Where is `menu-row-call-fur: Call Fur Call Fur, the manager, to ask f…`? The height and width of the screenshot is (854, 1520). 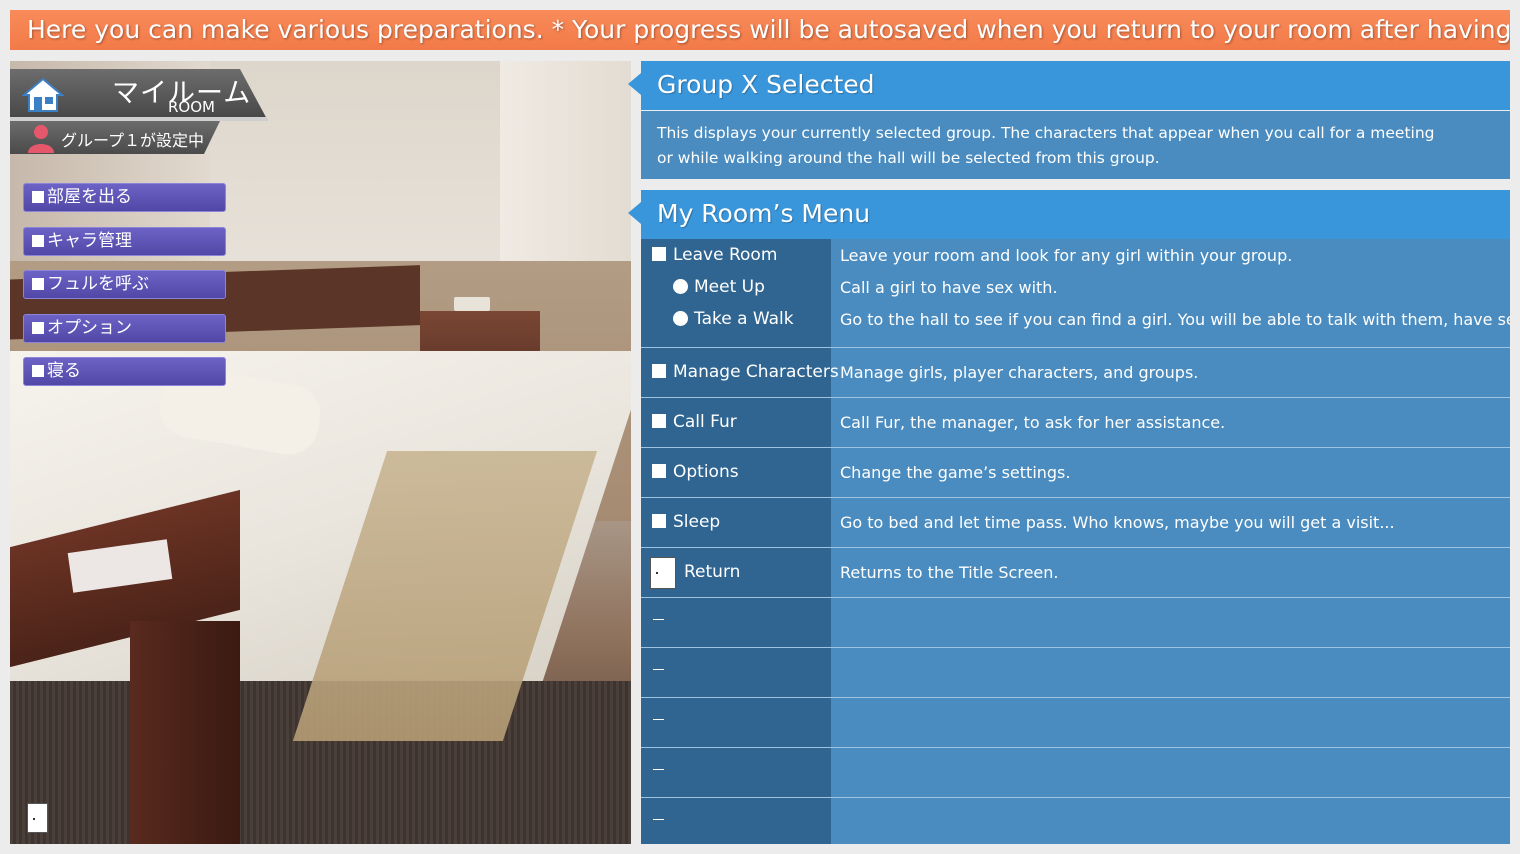 menu-row-call-fur: Call Fur Call Fur, the manager, to ask f… is located at coordinates (1075, 423).